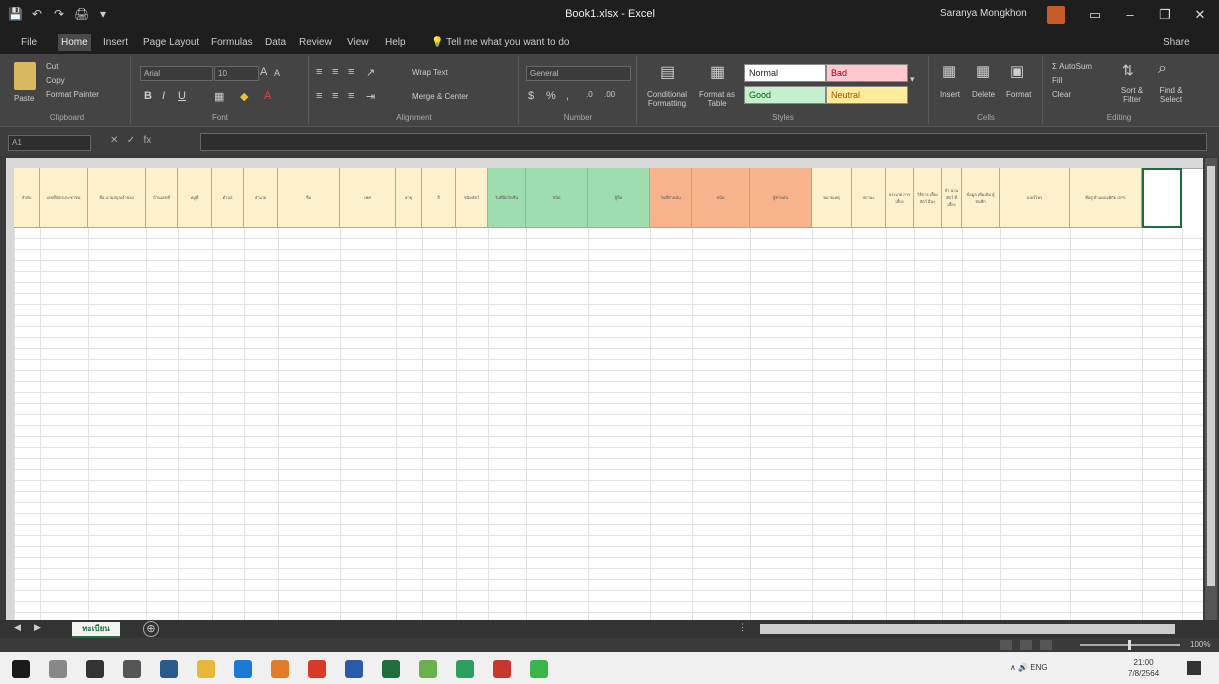  I want to click on tab-home: Home, so click(74, 42).